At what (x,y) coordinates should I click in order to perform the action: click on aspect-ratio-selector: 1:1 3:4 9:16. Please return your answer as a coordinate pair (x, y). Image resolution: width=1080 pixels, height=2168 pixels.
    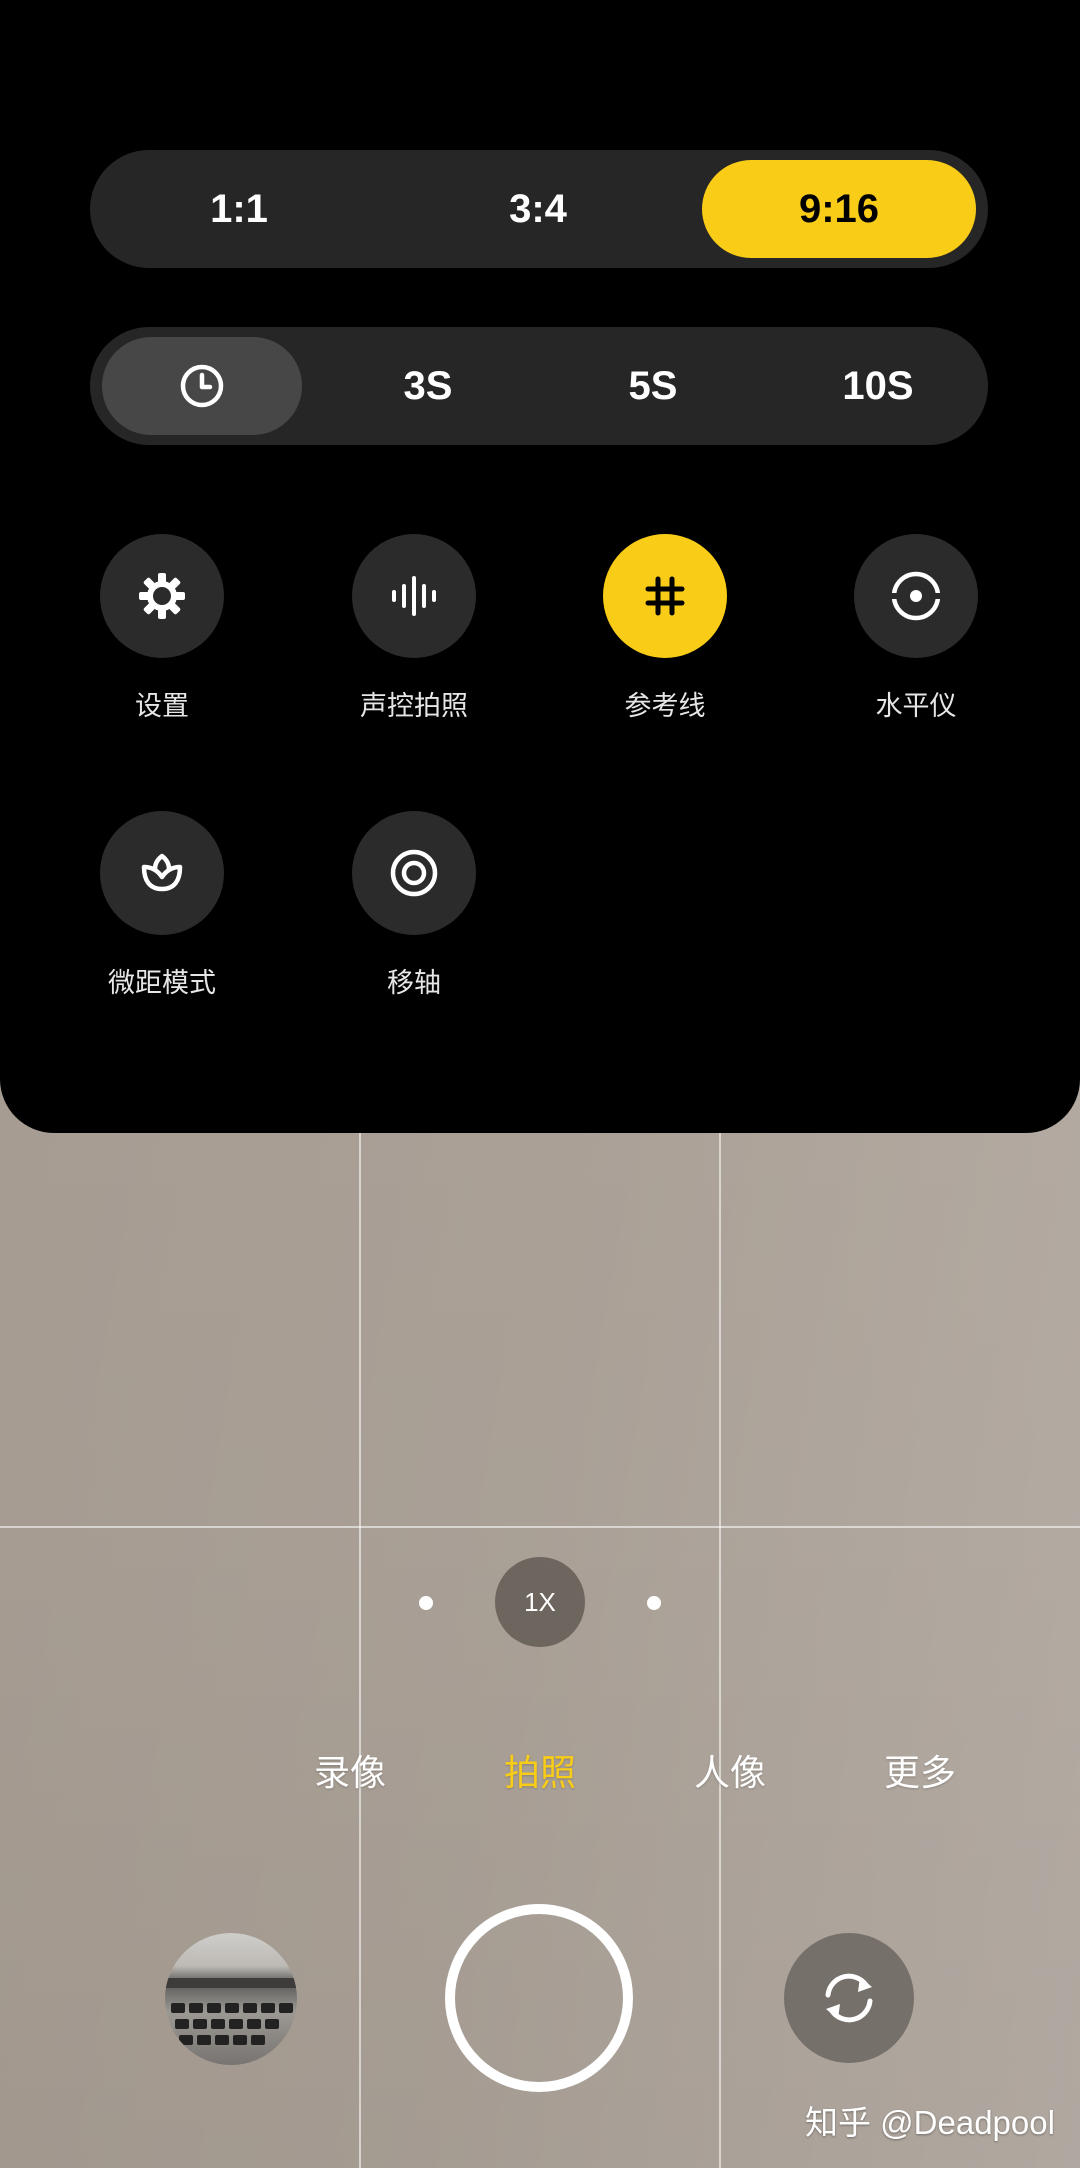
    Looking at the image, I should click on (539, 209).